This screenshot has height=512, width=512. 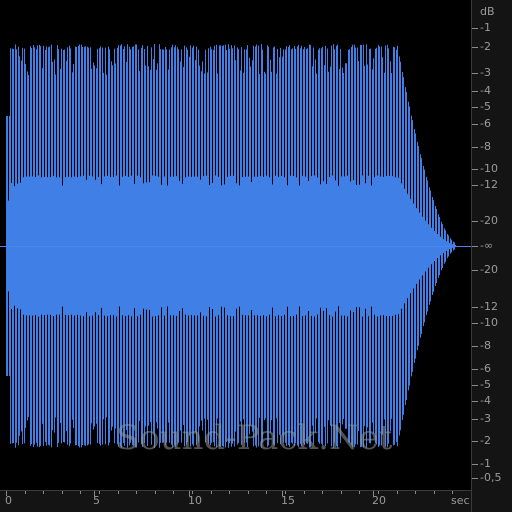 What do you see at coordinates (489, 269) in the screenshot?
I see `db-label-bottom: -20` at bounding box center [489, 269].